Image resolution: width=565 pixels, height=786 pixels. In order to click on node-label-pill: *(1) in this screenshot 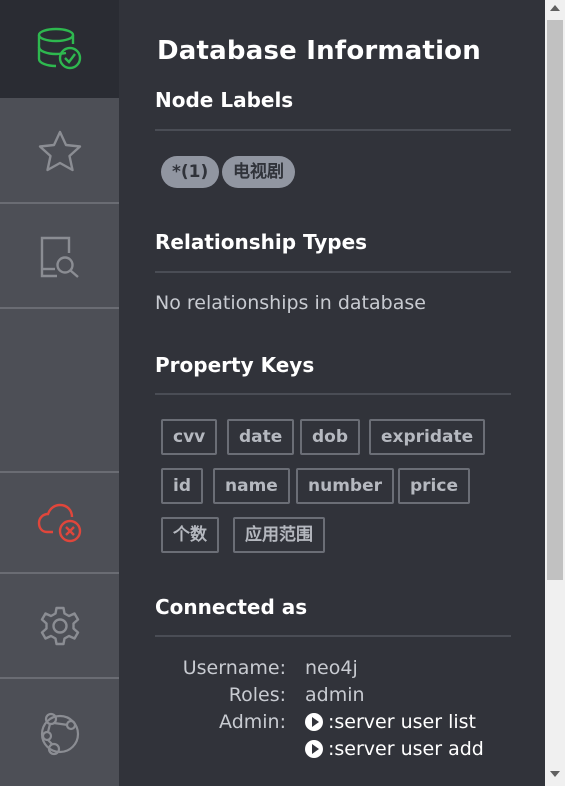, I will do `click(190, 172)`.